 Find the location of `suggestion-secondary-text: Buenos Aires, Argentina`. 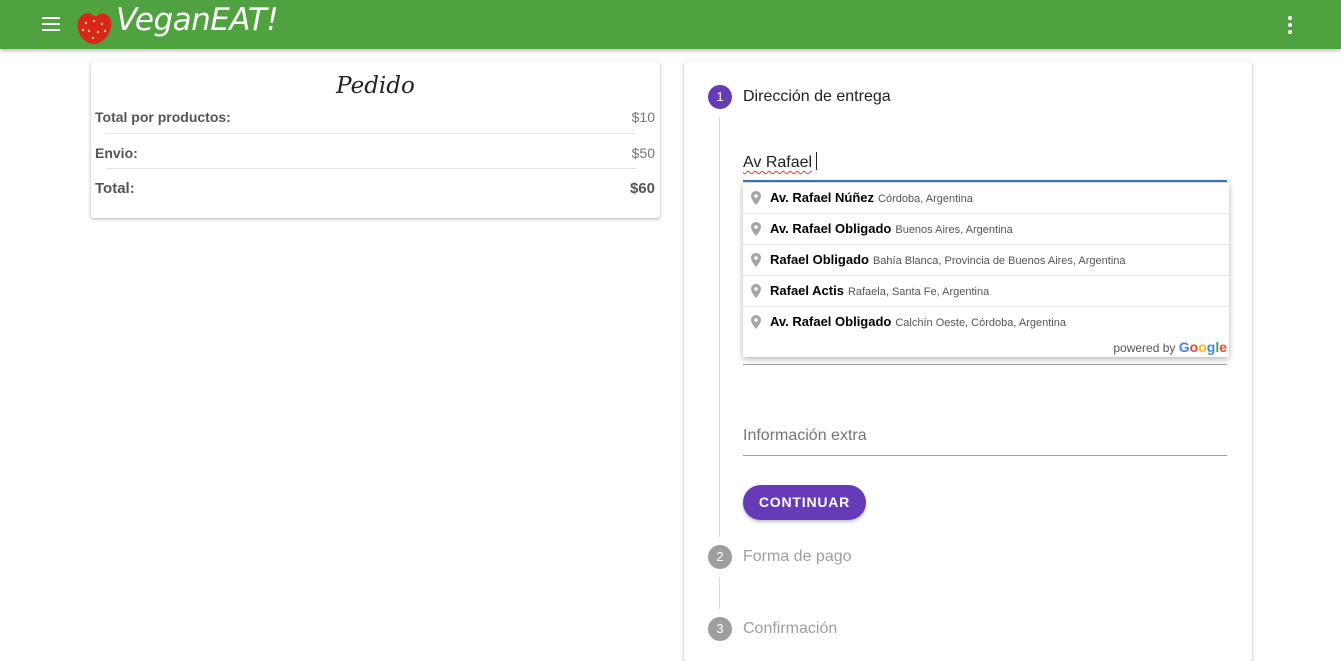

suggestion-secondary-text: Buenos Aires, Argentina is located at coordinates (954, 230).